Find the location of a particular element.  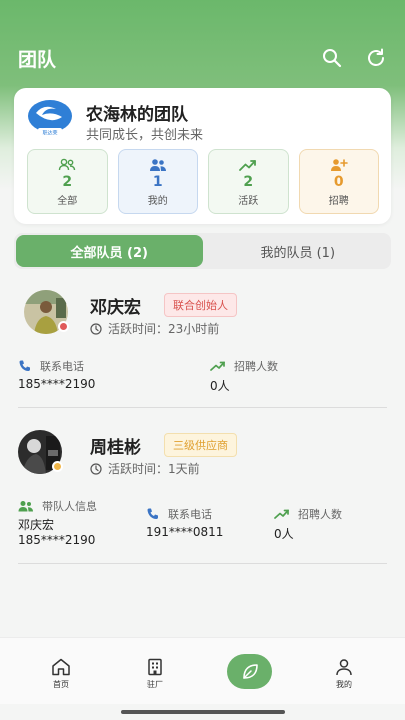

team-logo: 职达荣 is located at coordinates (50, 118).